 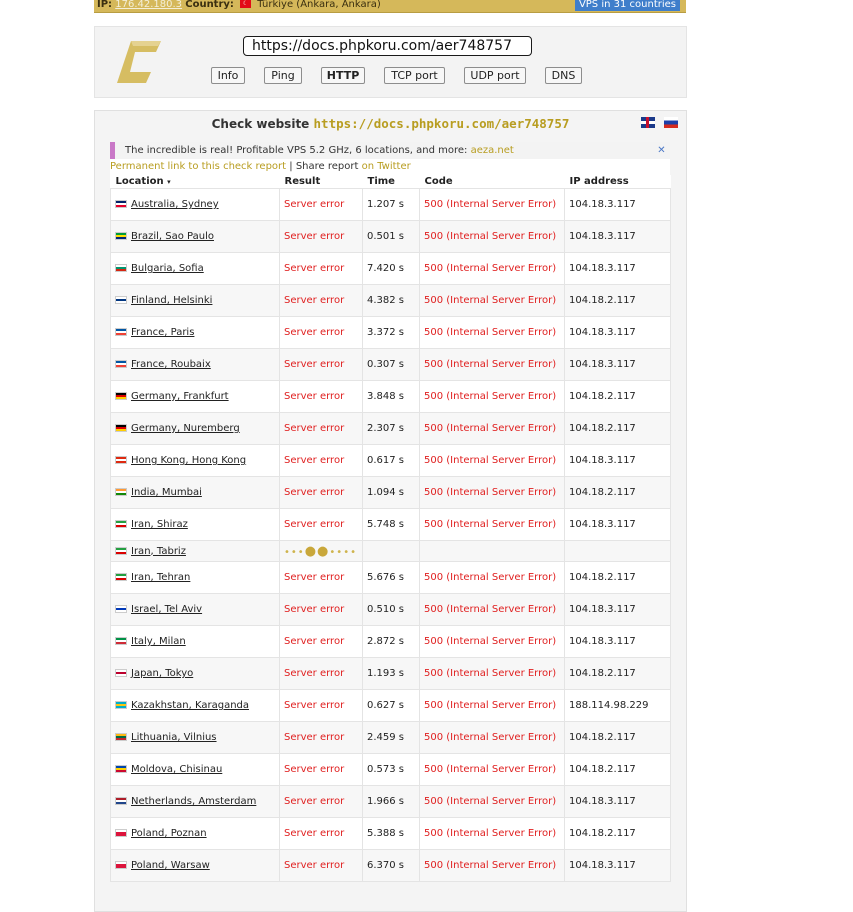 I want to click on location-link: Italy, Milan, so click(x=158, y=641).